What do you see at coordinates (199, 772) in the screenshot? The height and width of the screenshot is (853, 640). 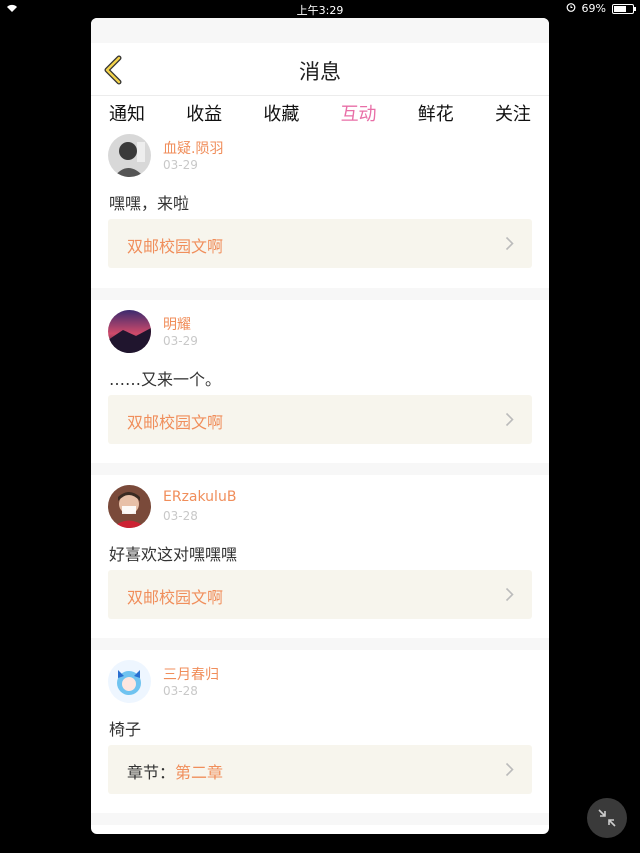 I see `reference-title: 第二章` at bounding box center [199, 772].